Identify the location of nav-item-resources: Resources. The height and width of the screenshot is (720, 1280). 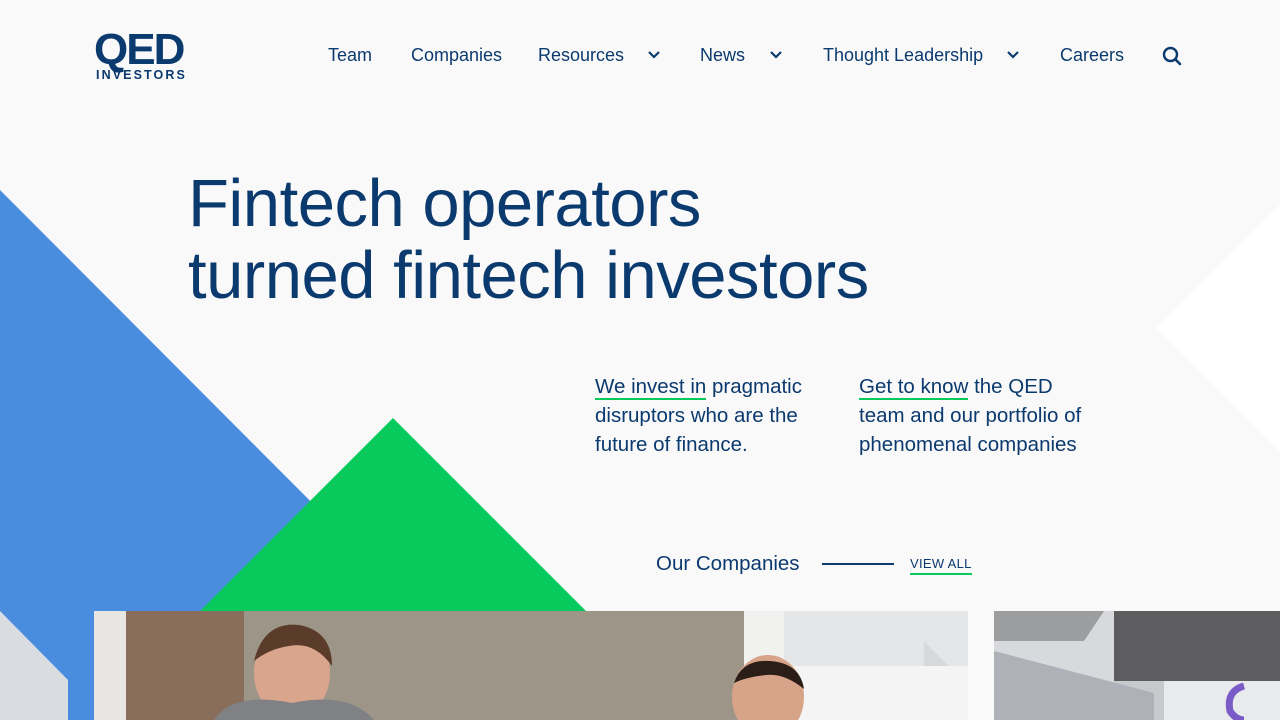
(581, 55).